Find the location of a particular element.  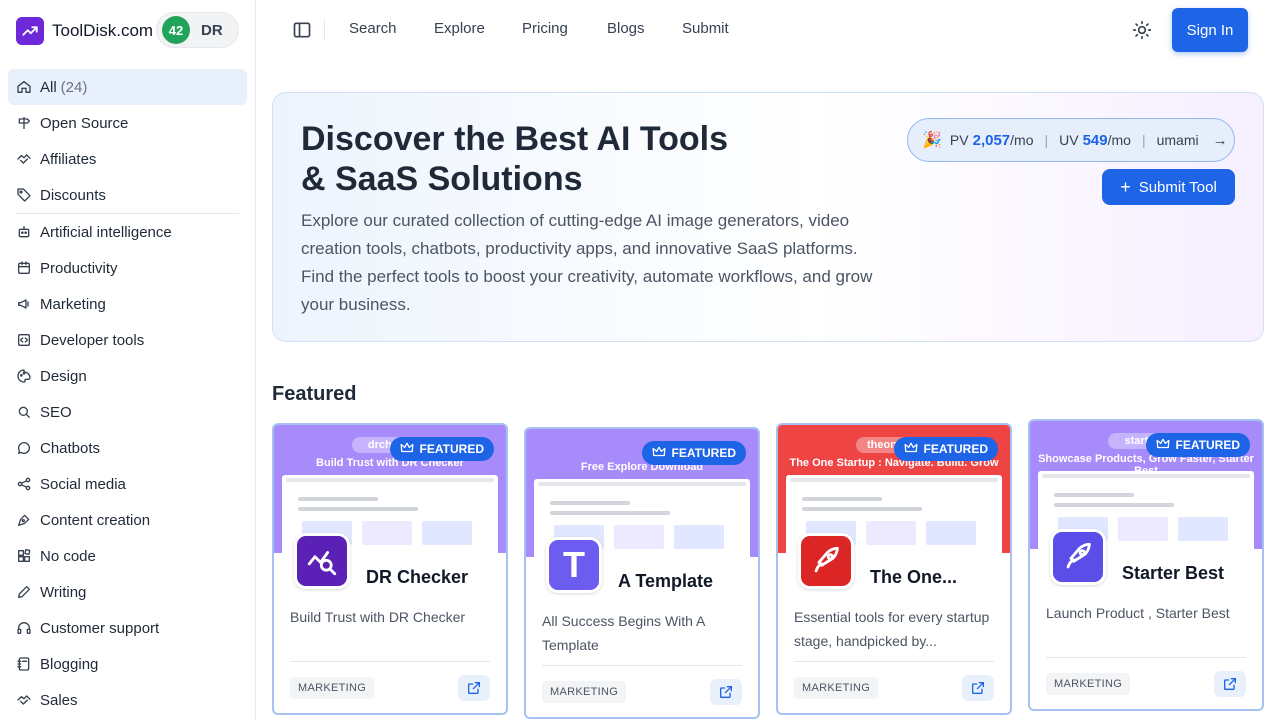

sidebar-item-label: Social media is located at coordinates (83, 484).